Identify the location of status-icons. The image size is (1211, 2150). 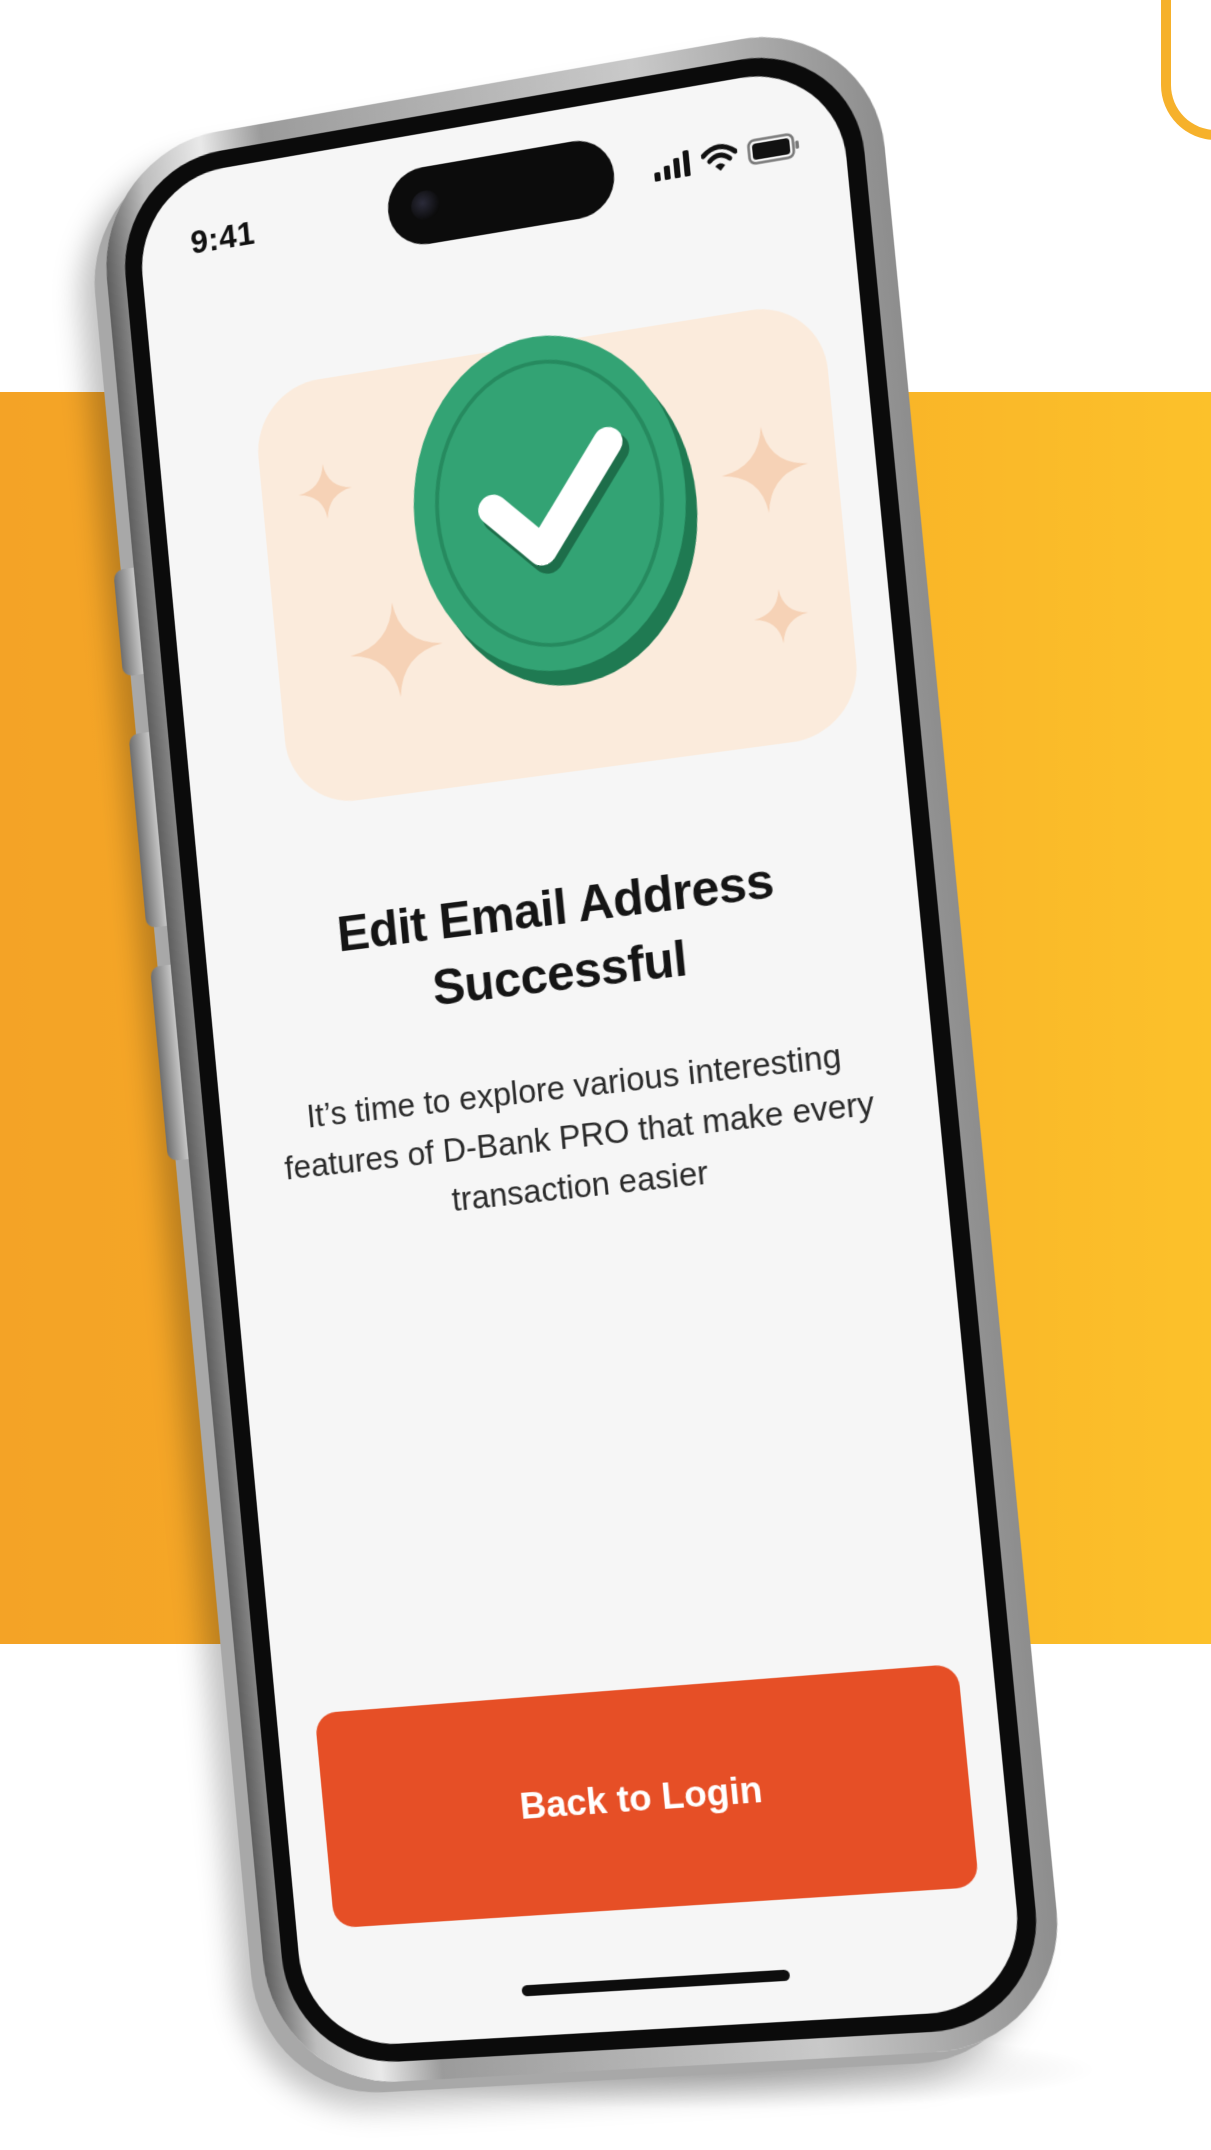
(726, 156).